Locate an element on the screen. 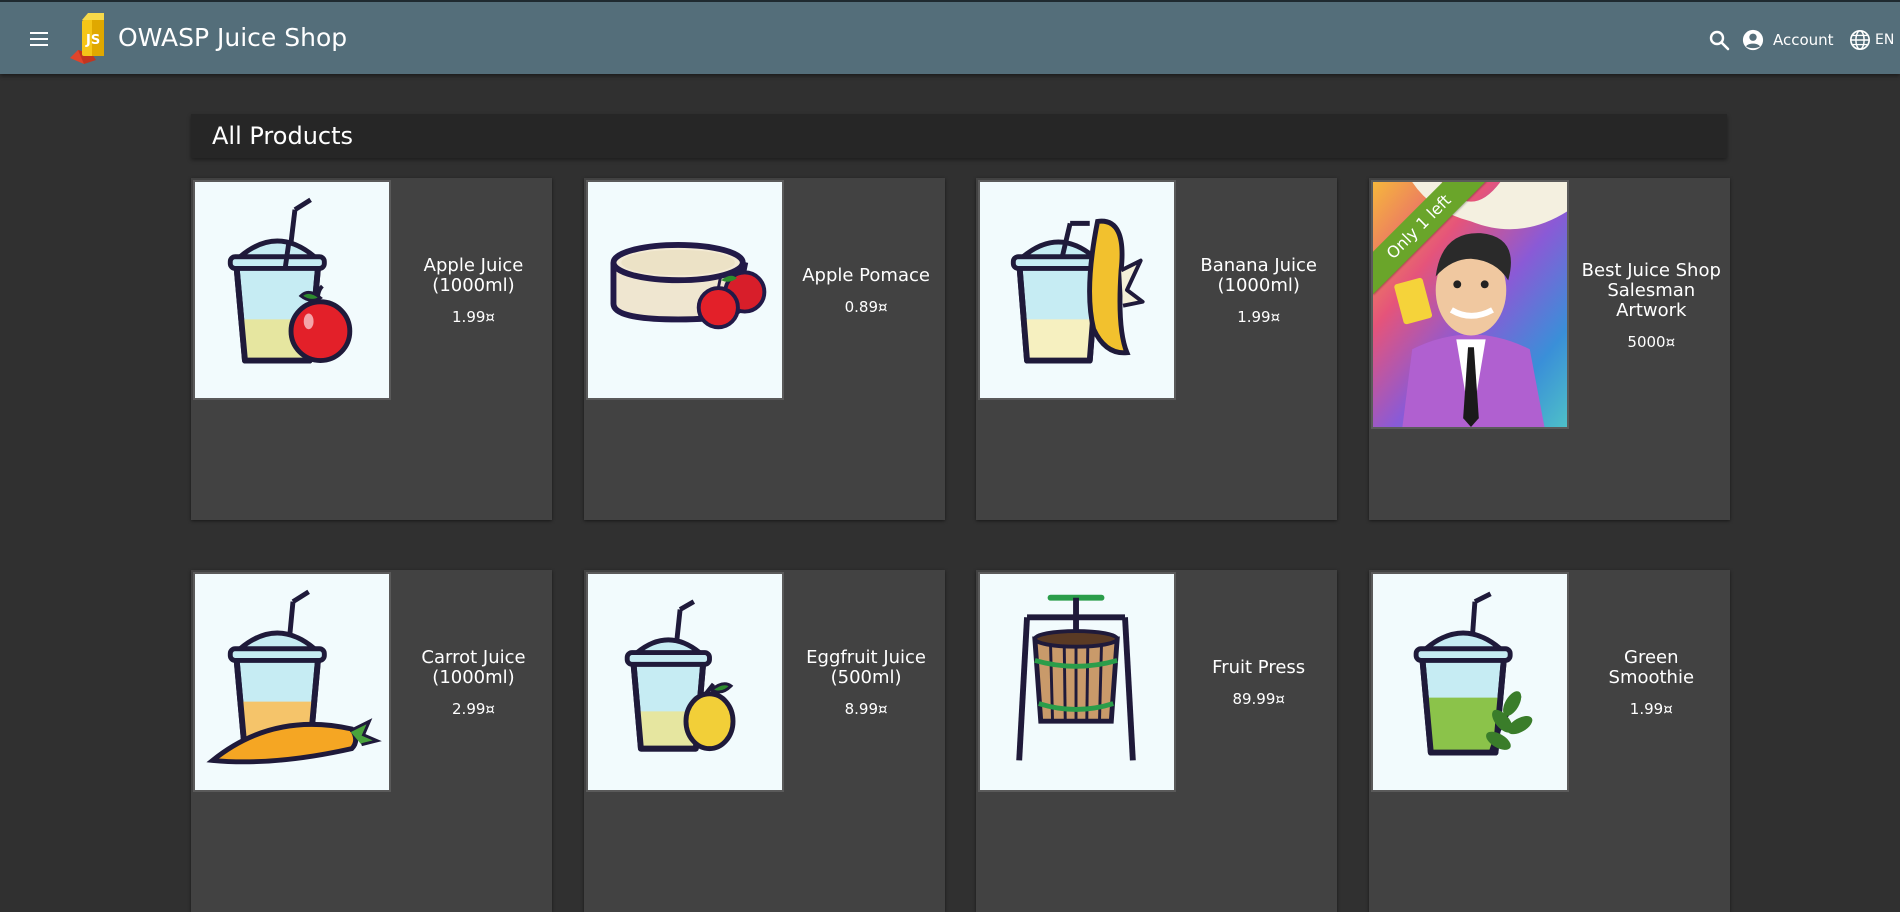 The height and width of the screenshot is (912, 1900). product-name: Banana Juice (1000ml) is located at coordinates (1259, 275).